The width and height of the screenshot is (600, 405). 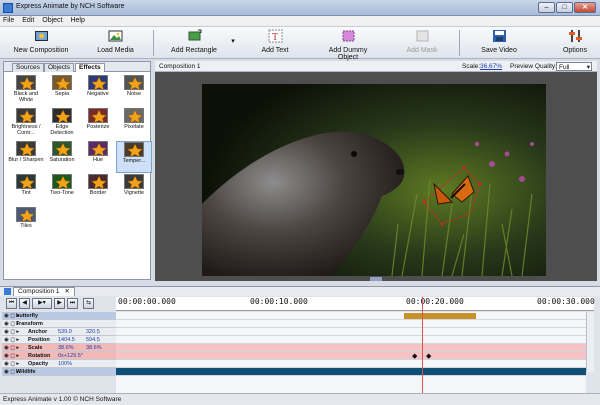 What do you see at coordinates (28, 67) in the screenshot?
I see `tab-sources: Sources` at bounding box center [28, 67].